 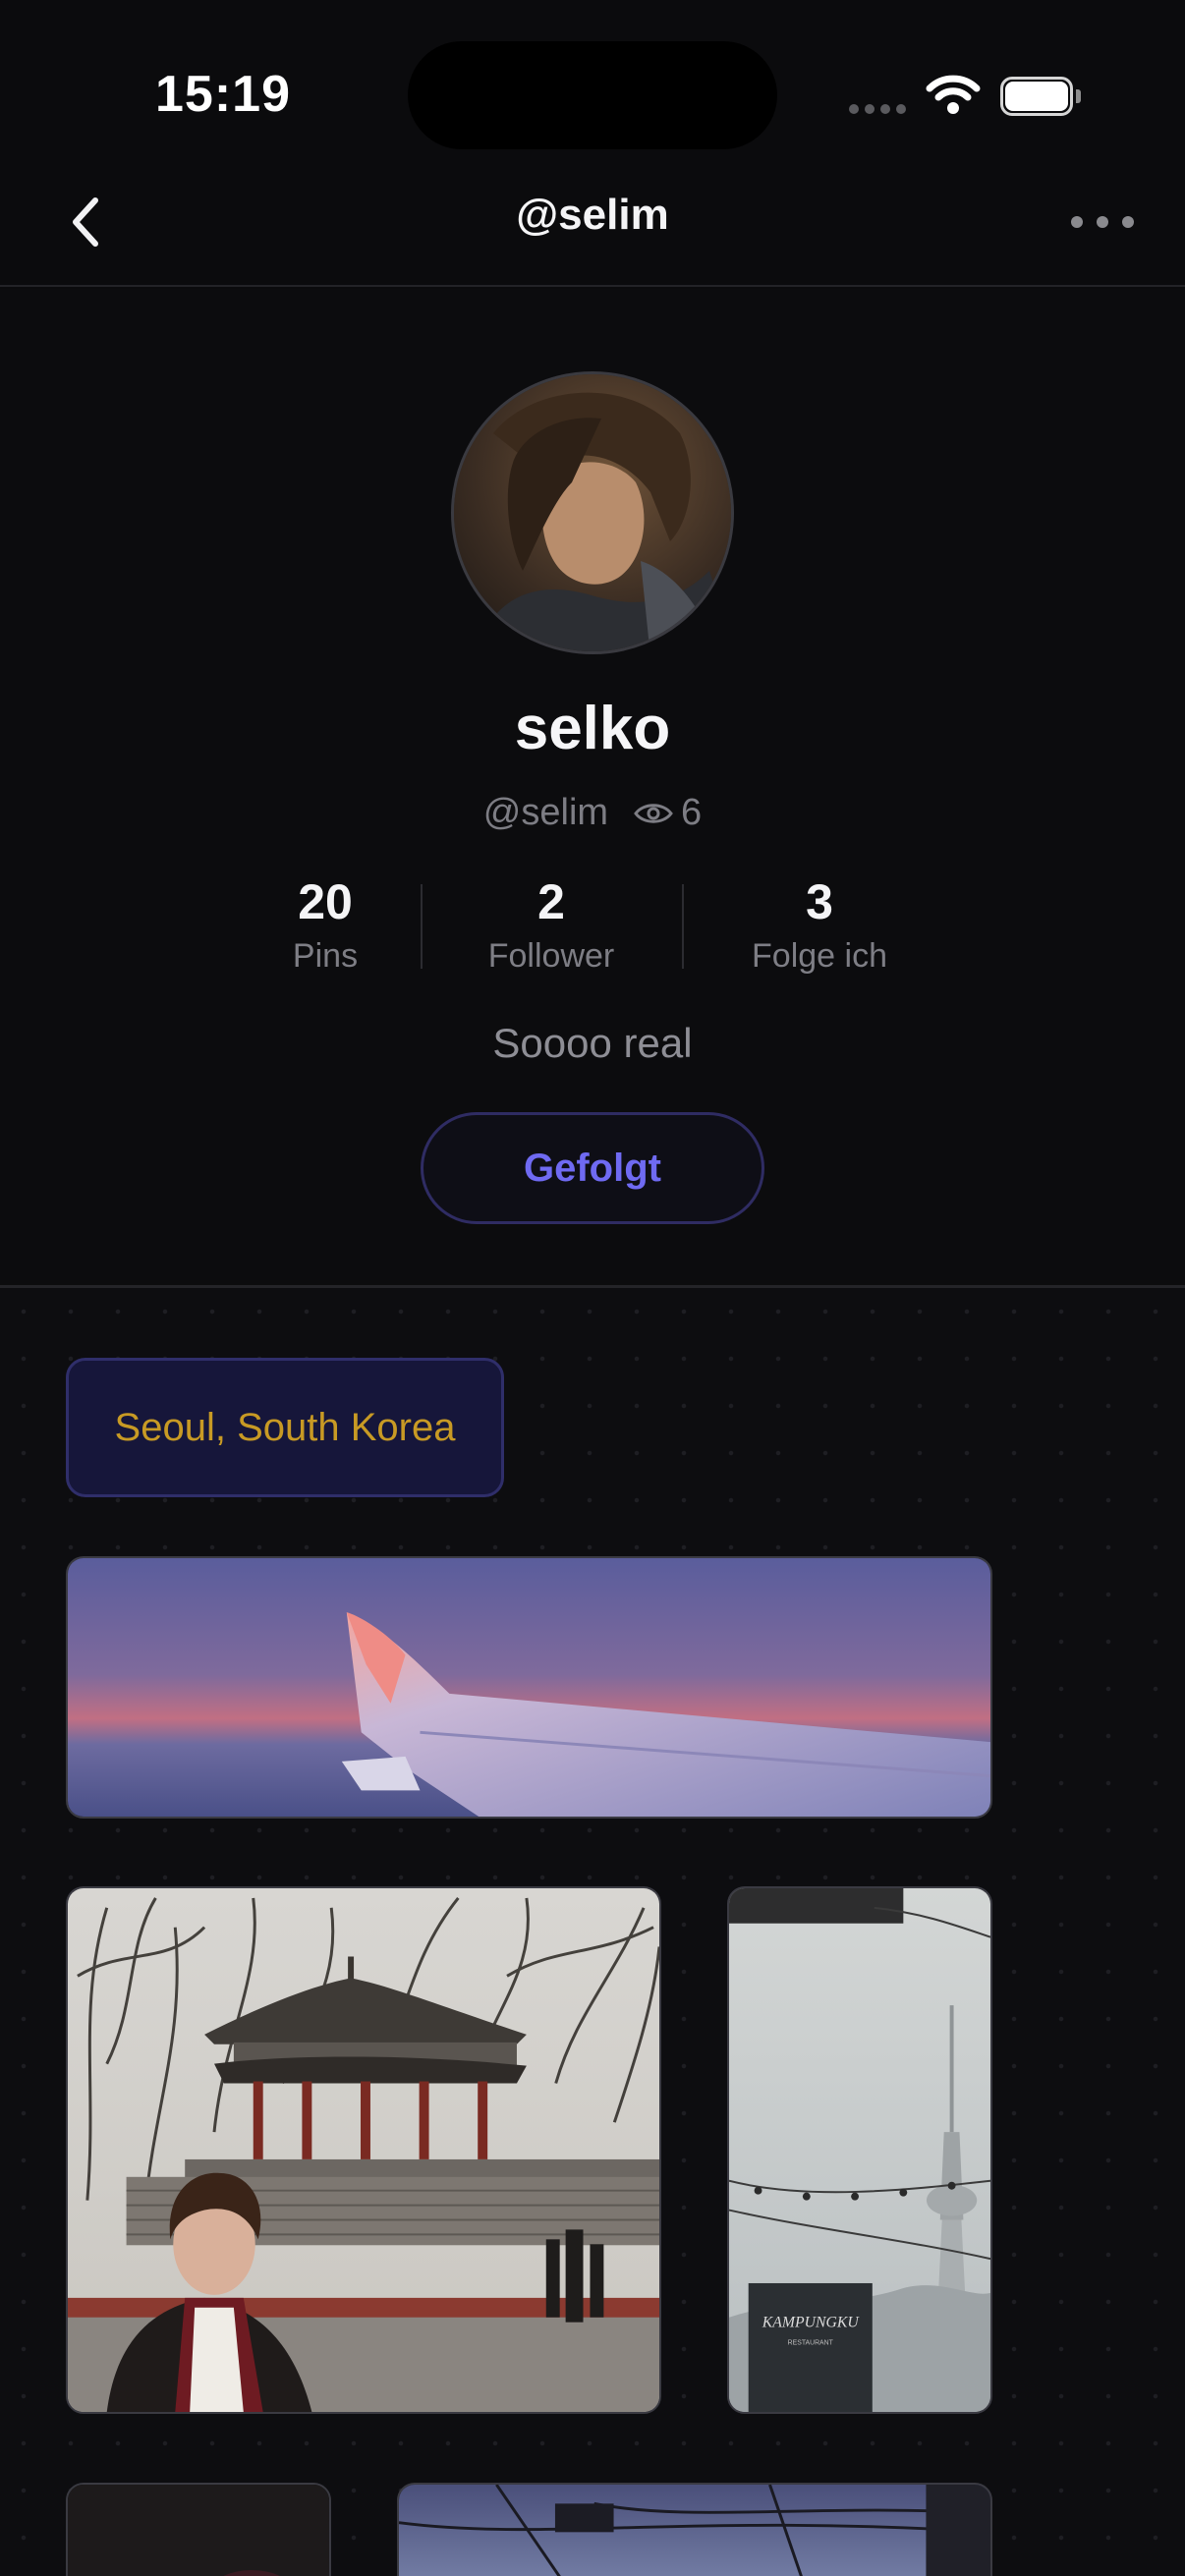 I want to click on handle-row: @selim 6, so click(x=592, y=813).